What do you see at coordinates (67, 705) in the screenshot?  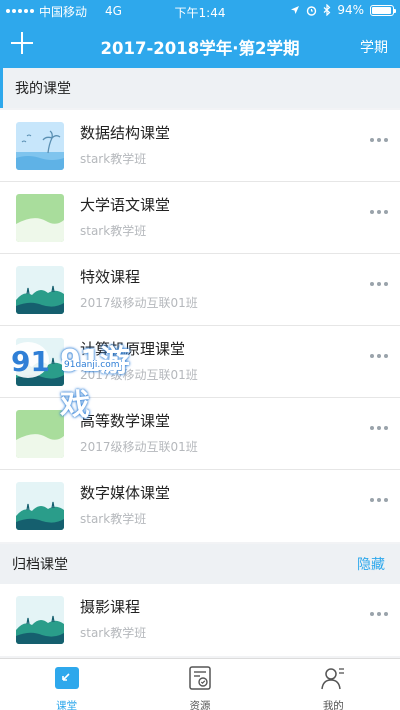 I see `tab-label: 课堂` at bounding box center [67, 705].